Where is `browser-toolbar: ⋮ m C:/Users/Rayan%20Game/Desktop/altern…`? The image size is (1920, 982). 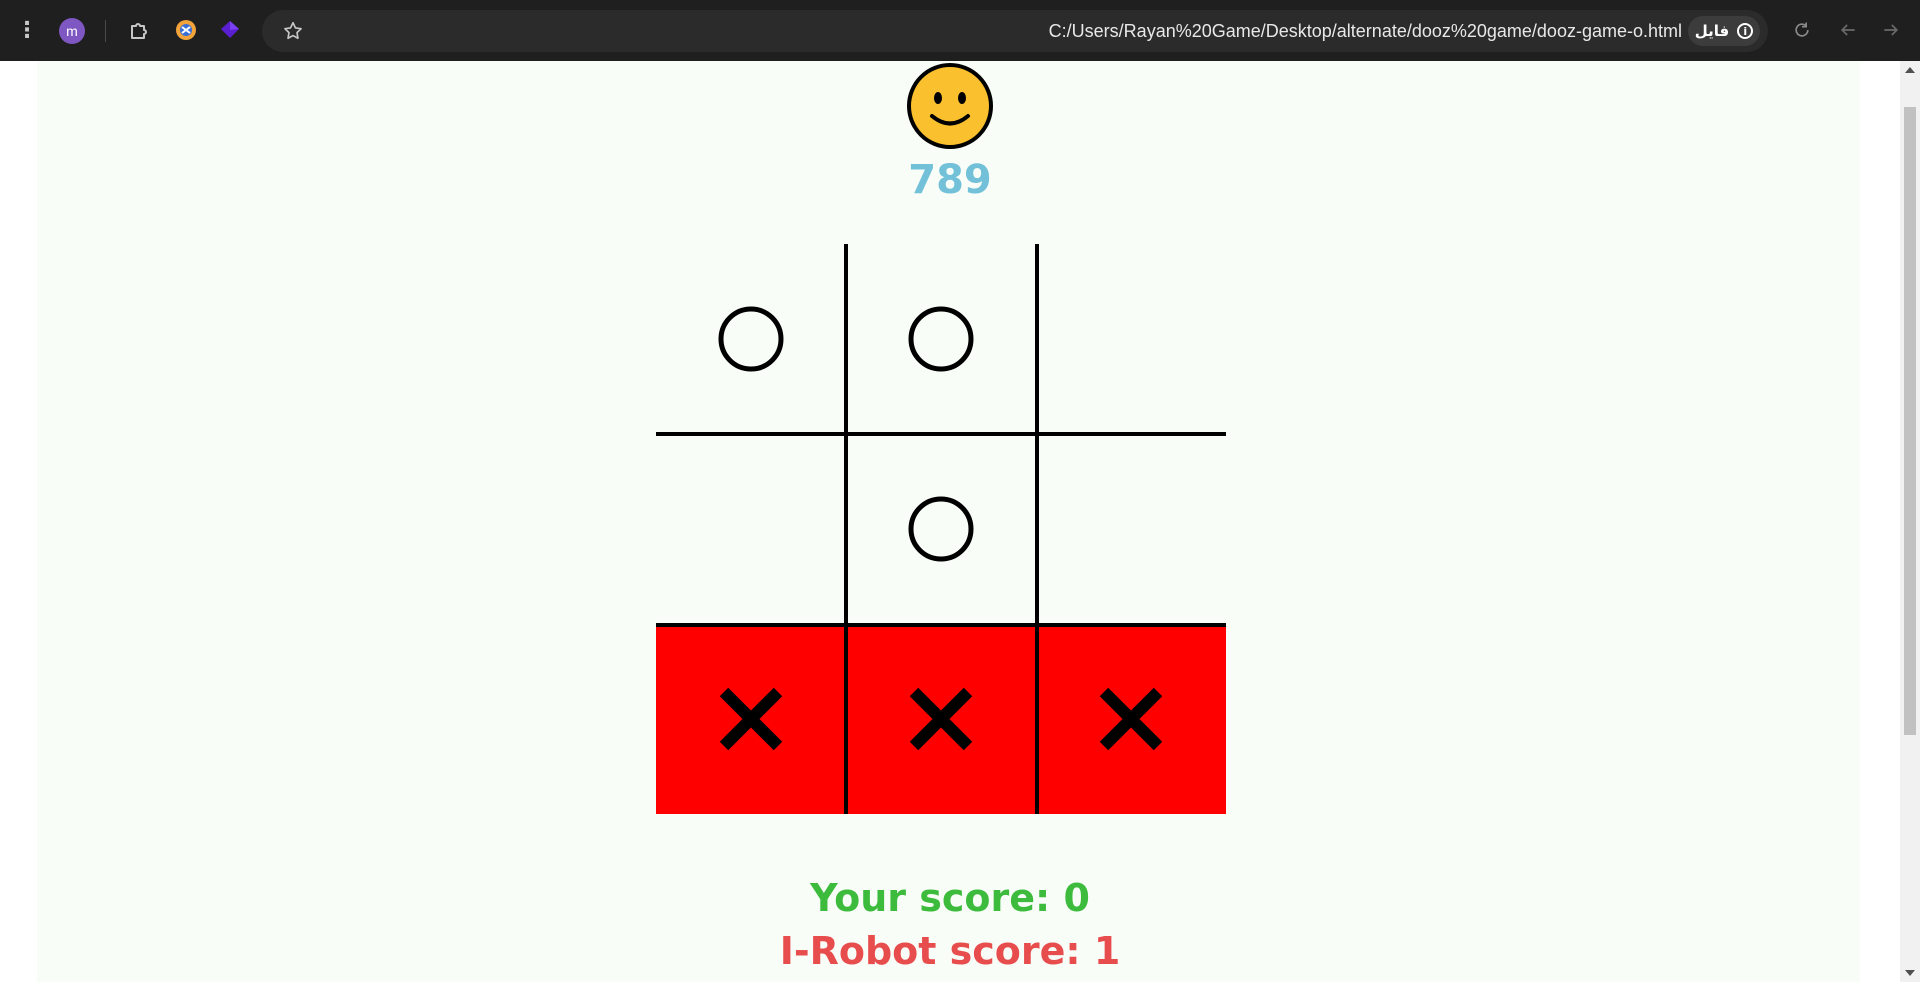 browser-toolbar: ⋮ m C:/Users/Rayan%20Game/Desktop/altern… is located at coordinates (960, 30).